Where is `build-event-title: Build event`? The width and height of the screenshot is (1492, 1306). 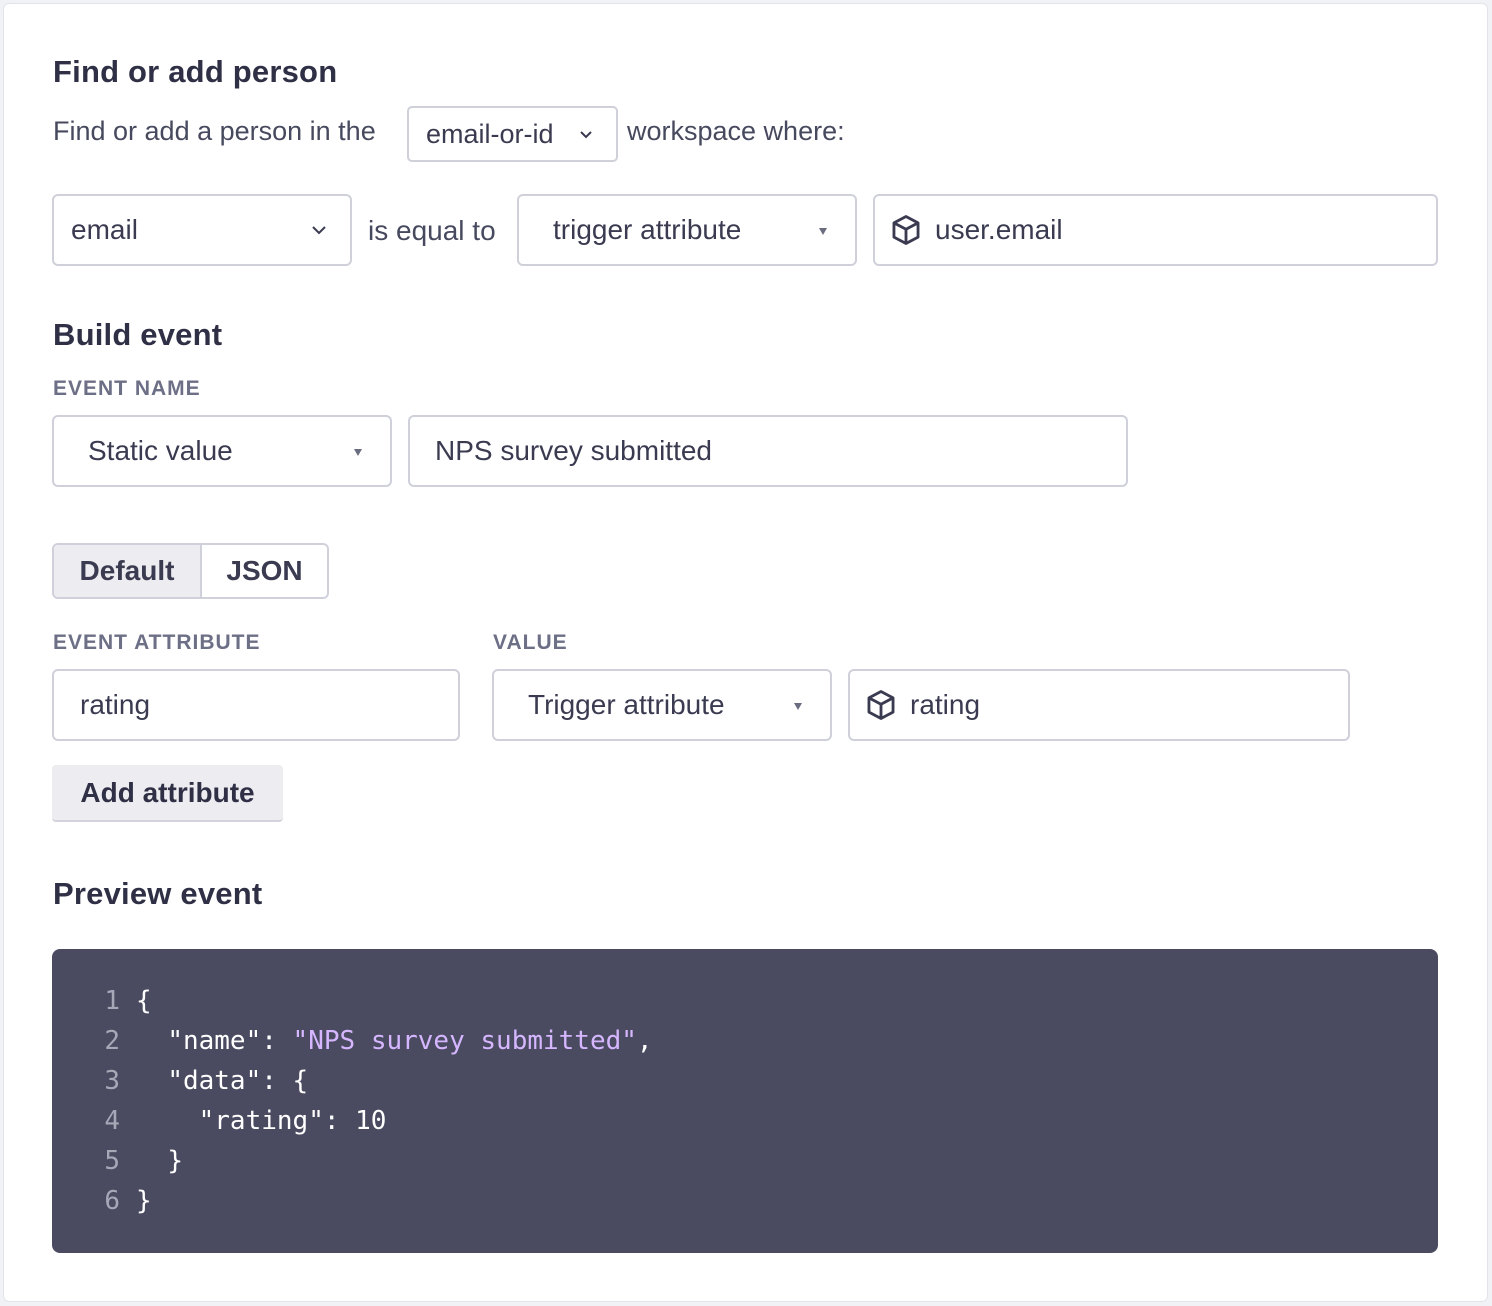
build-event-title: Build event is located at coordinates (138, 334).